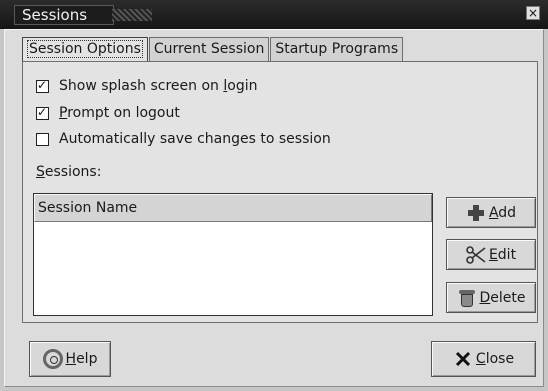  Describe the element at coordinates (502, 212) in the screenshot. I see `add-button-label: Add` at that location.